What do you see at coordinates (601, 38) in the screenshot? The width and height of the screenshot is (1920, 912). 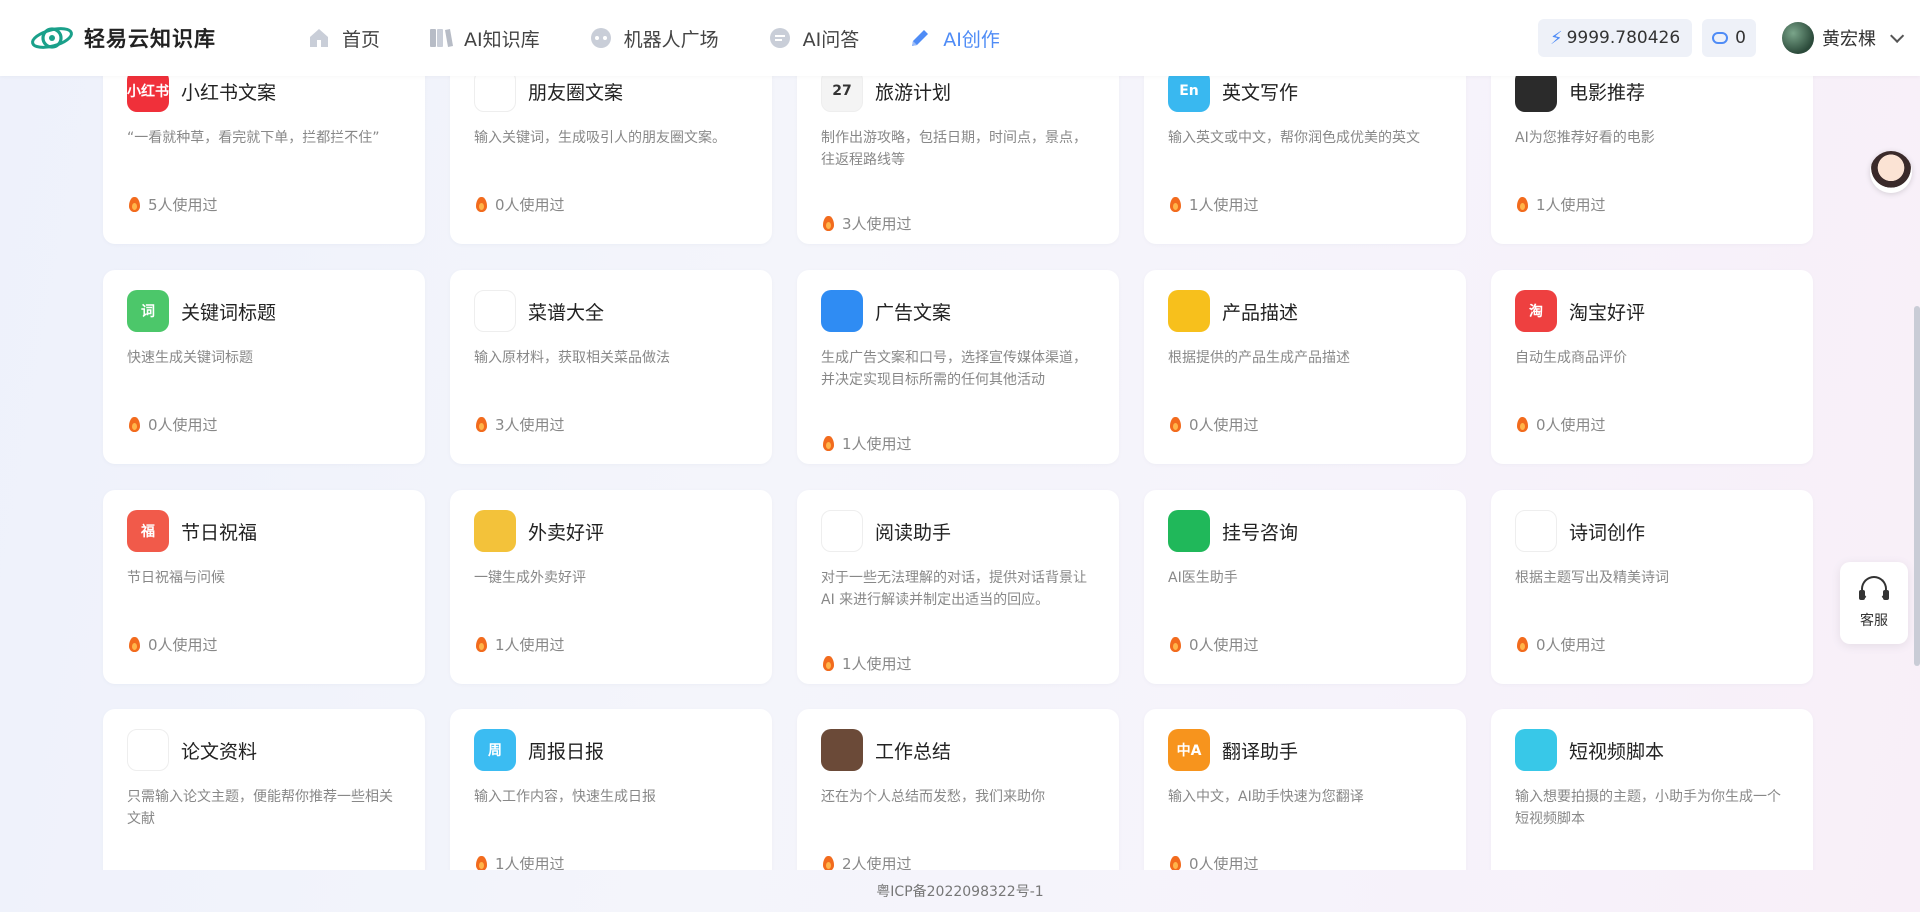 I see `robot-icon` at bounding box center [601, 38].